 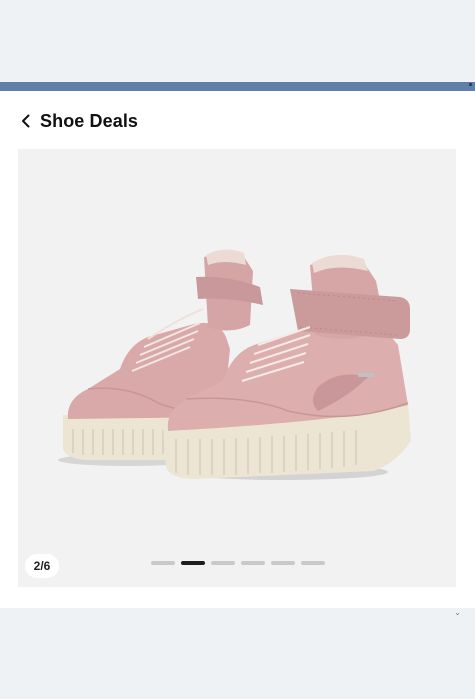 What do you see at coordinates (237, 653) in the screenshot?
I see `bottom-area: ⌄` at bounding box center [237, 653].